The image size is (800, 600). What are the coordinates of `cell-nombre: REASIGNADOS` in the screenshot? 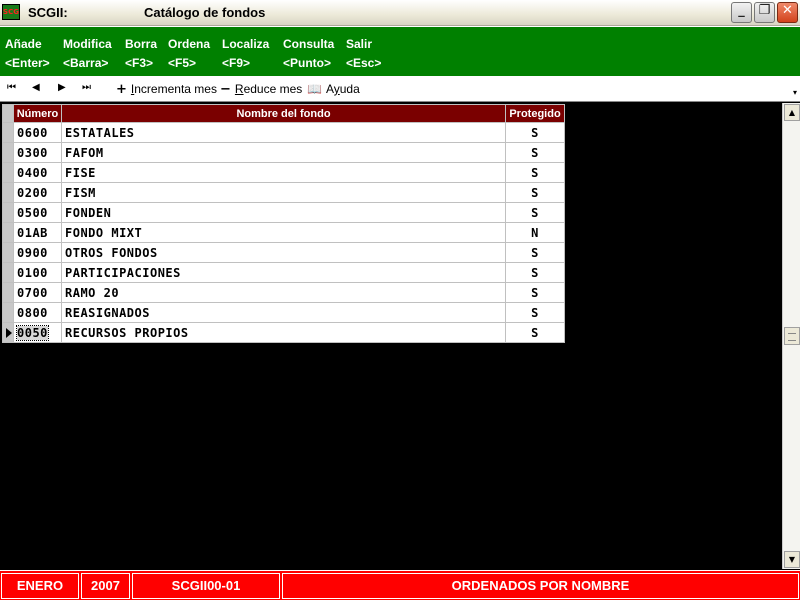 It's located at (283, 312).